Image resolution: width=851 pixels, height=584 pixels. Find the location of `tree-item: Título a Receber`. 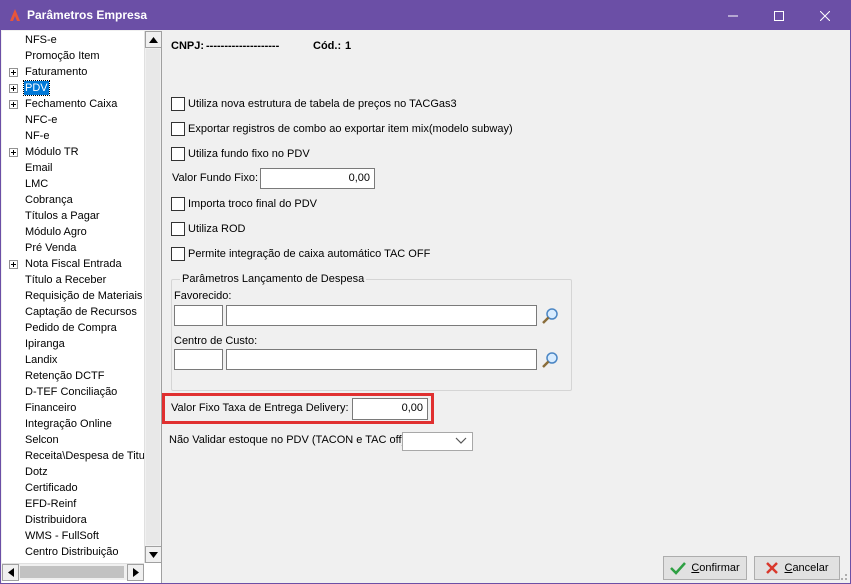

tree-item: Título a Receber is located at coordinates (73, 280).